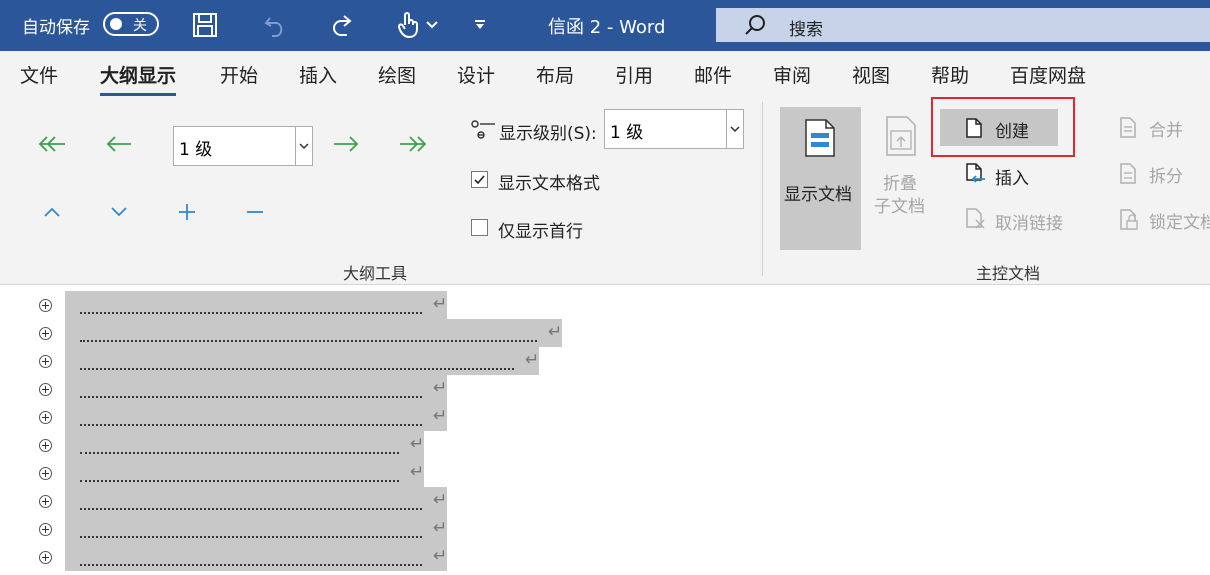  I want to click on tab-file: 文件, so click(39, 74).